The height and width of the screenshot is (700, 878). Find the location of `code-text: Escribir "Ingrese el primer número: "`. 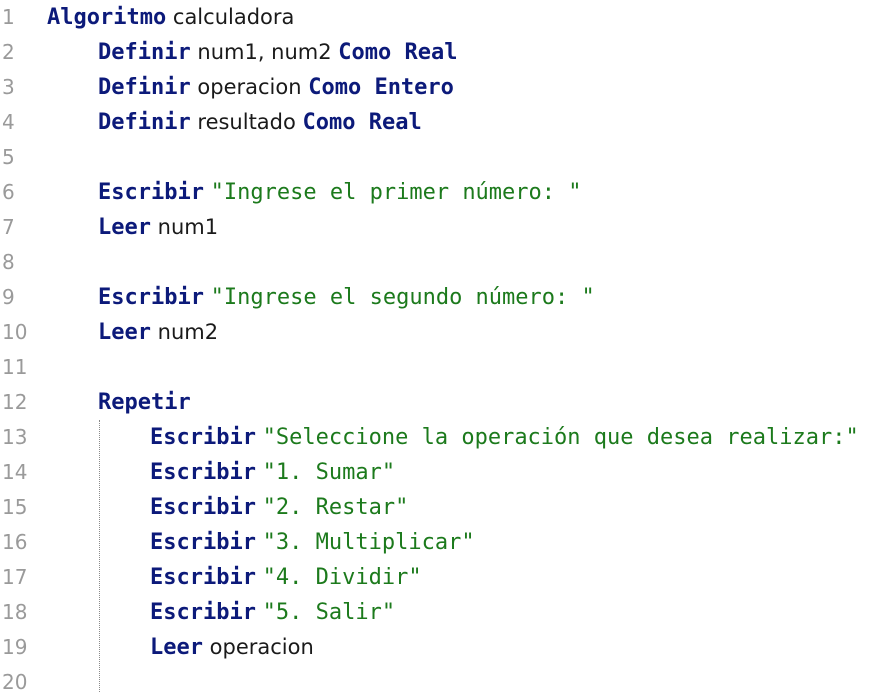

code-text: Escribir "Ingrese el primer número: " is located at coordinates (340, 192).